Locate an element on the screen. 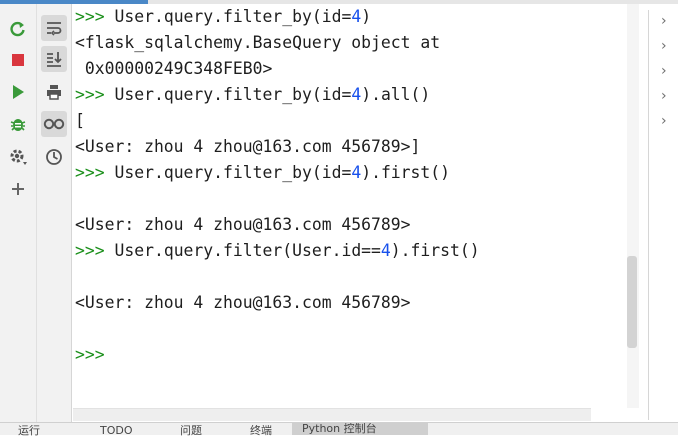 Image resolution: width=678 pixels, height=437 pixels. console-text: <flask_sqlalchemy.BaseQuery object at is located at coordinates (258, 42).